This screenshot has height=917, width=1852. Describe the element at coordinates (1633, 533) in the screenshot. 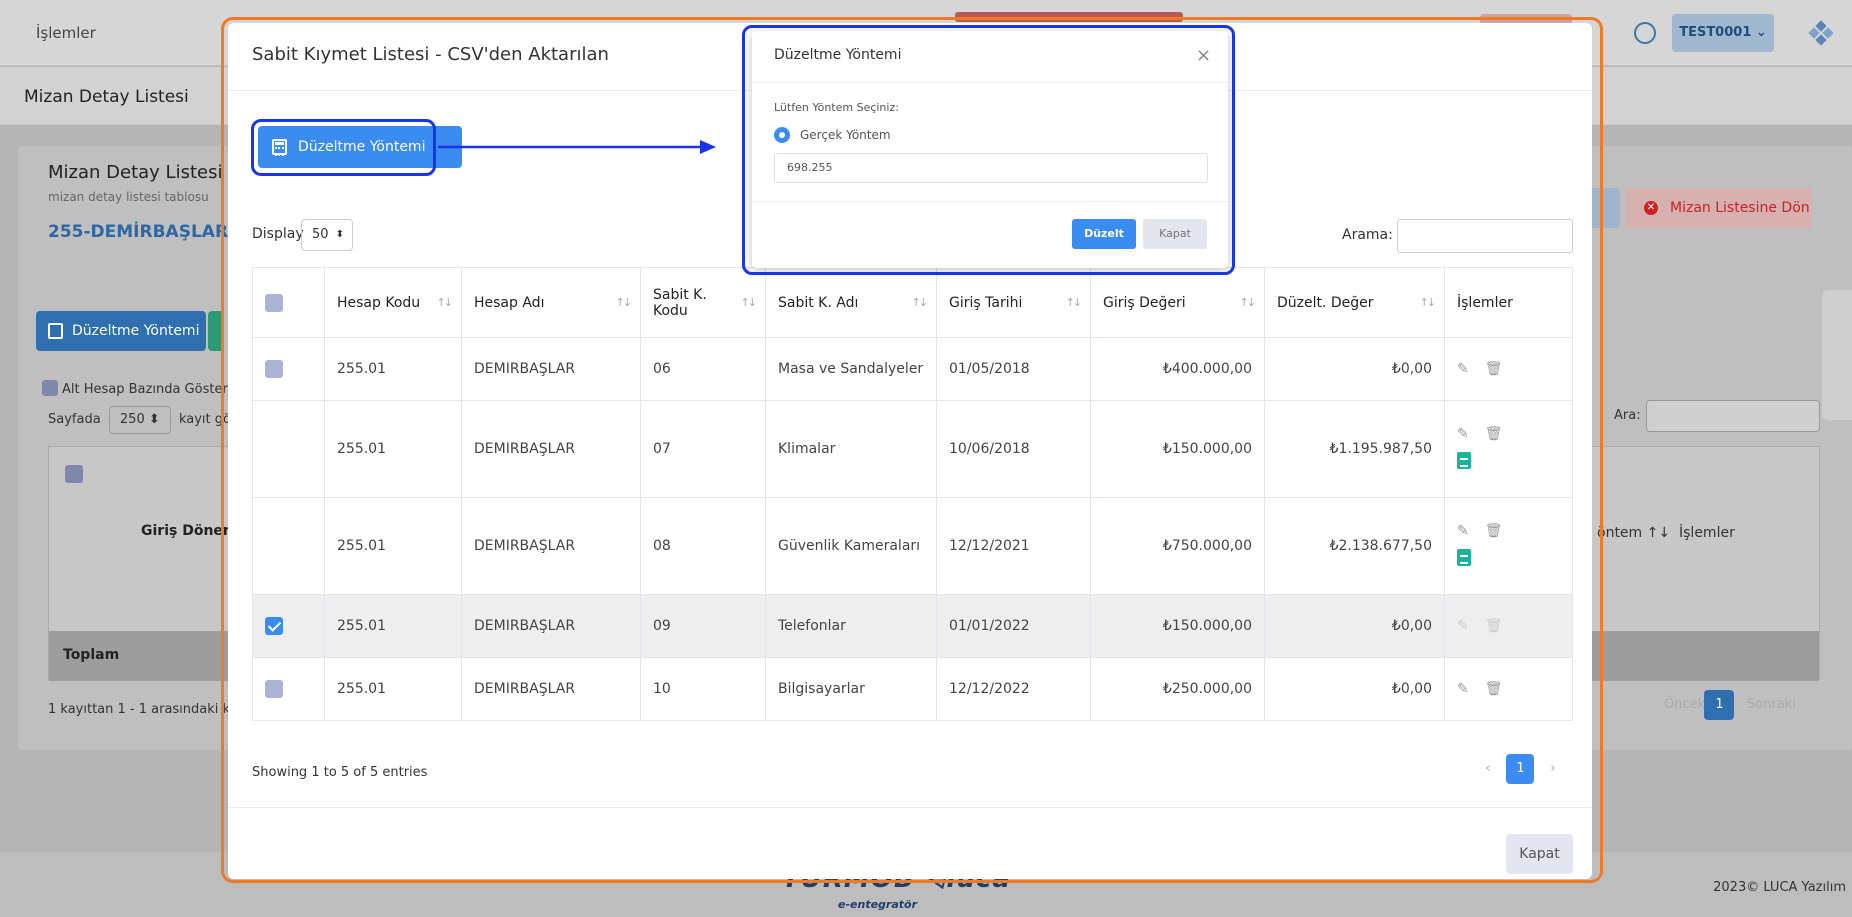

I see `col-yontem: öntem ↑↓` at that location.